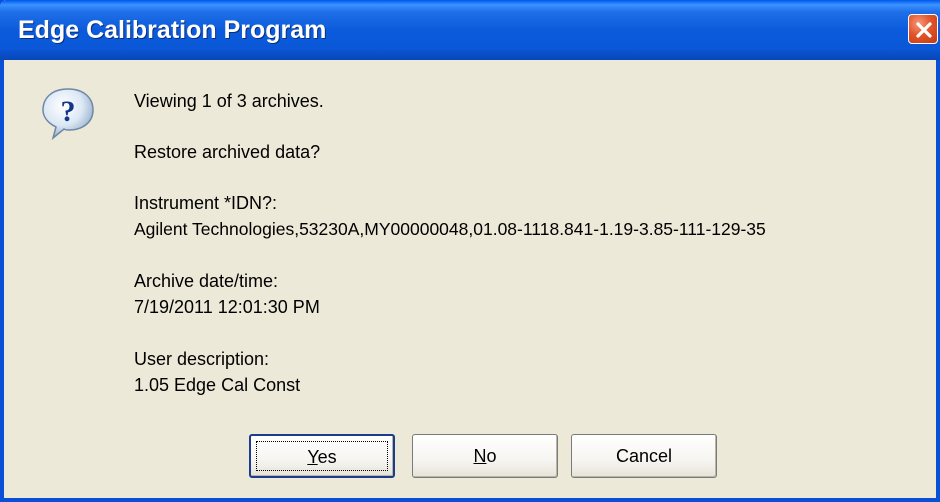 Image resolution: width=940 pixels, height=502 pixels. I want to click on close-icon, so click(924, 30).